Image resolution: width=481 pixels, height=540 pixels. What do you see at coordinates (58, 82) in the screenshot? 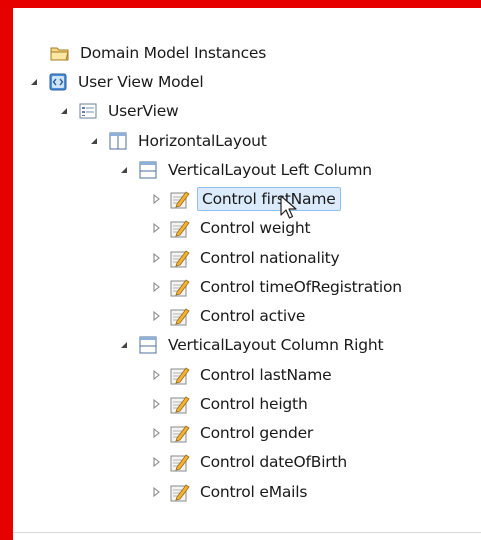
I see `view-model-icon` at bounding box center [58, 82].